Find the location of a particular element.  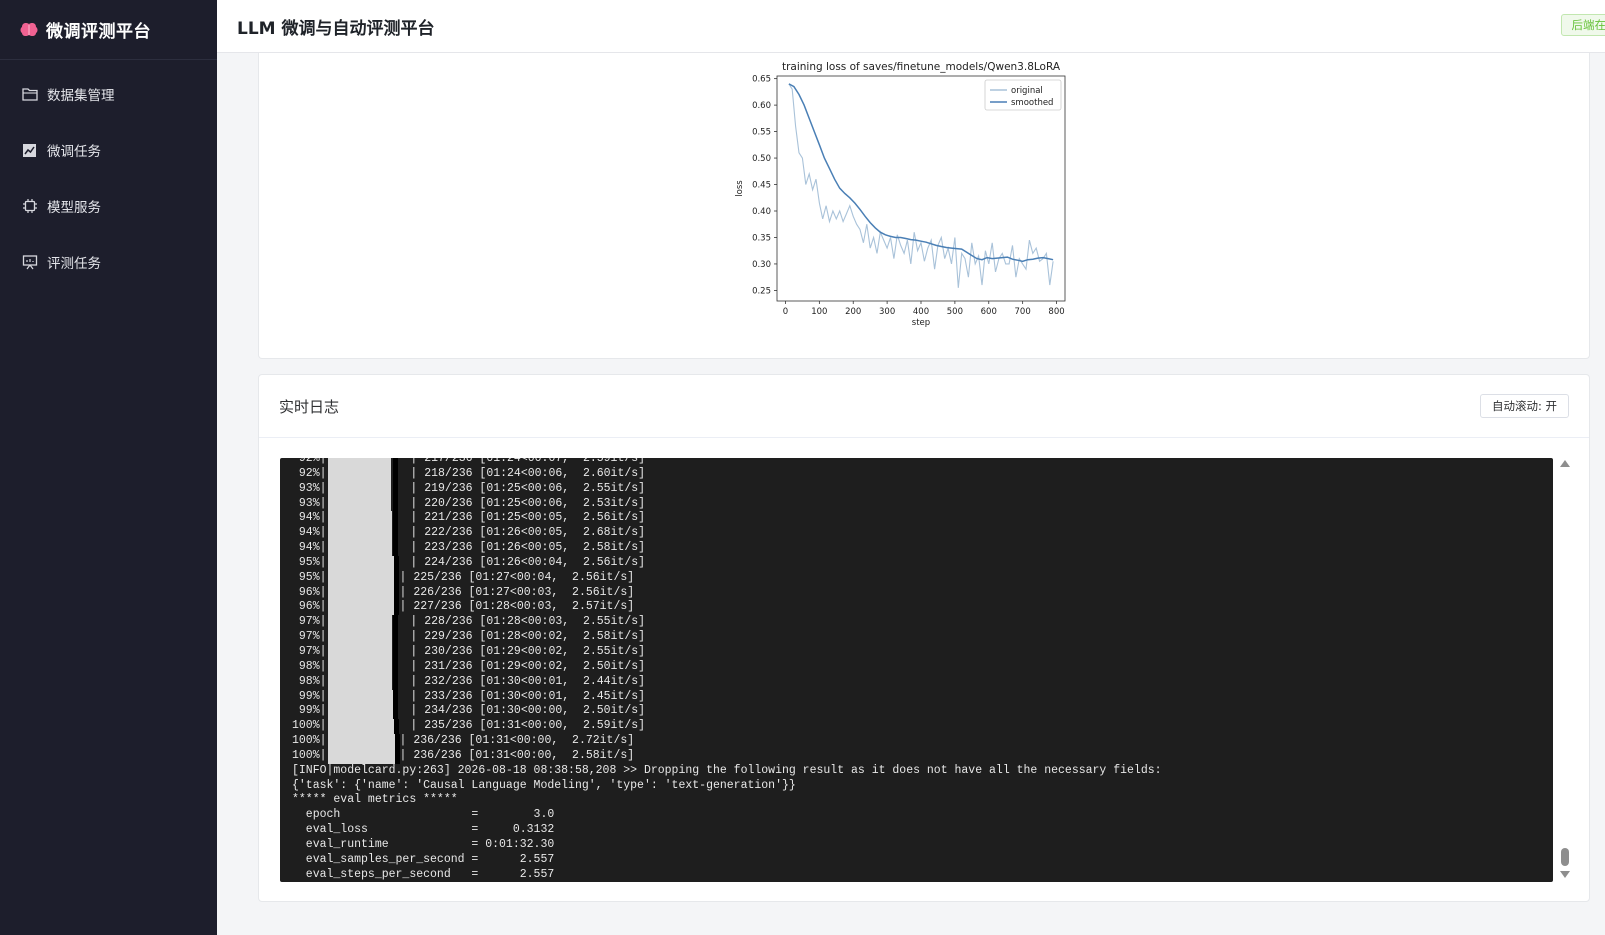

sidebar-menu: 数据集管理 微调任务 模型服务 评测任务 is located at coordinates (108, 178).